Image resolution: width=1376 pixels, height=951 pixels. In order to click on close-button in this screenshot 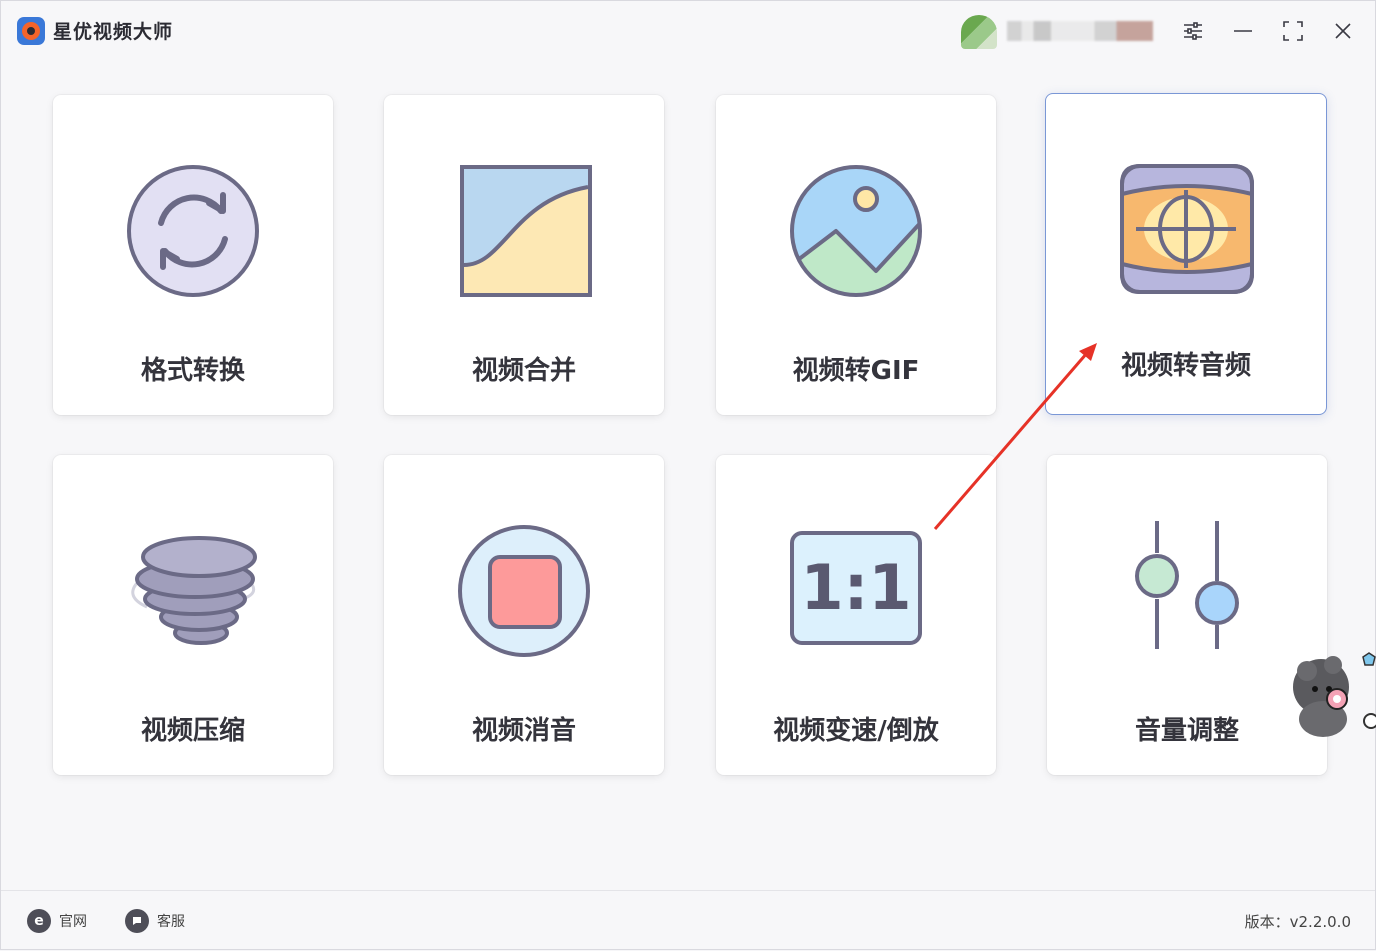, I will do `click(1343, 31)`.